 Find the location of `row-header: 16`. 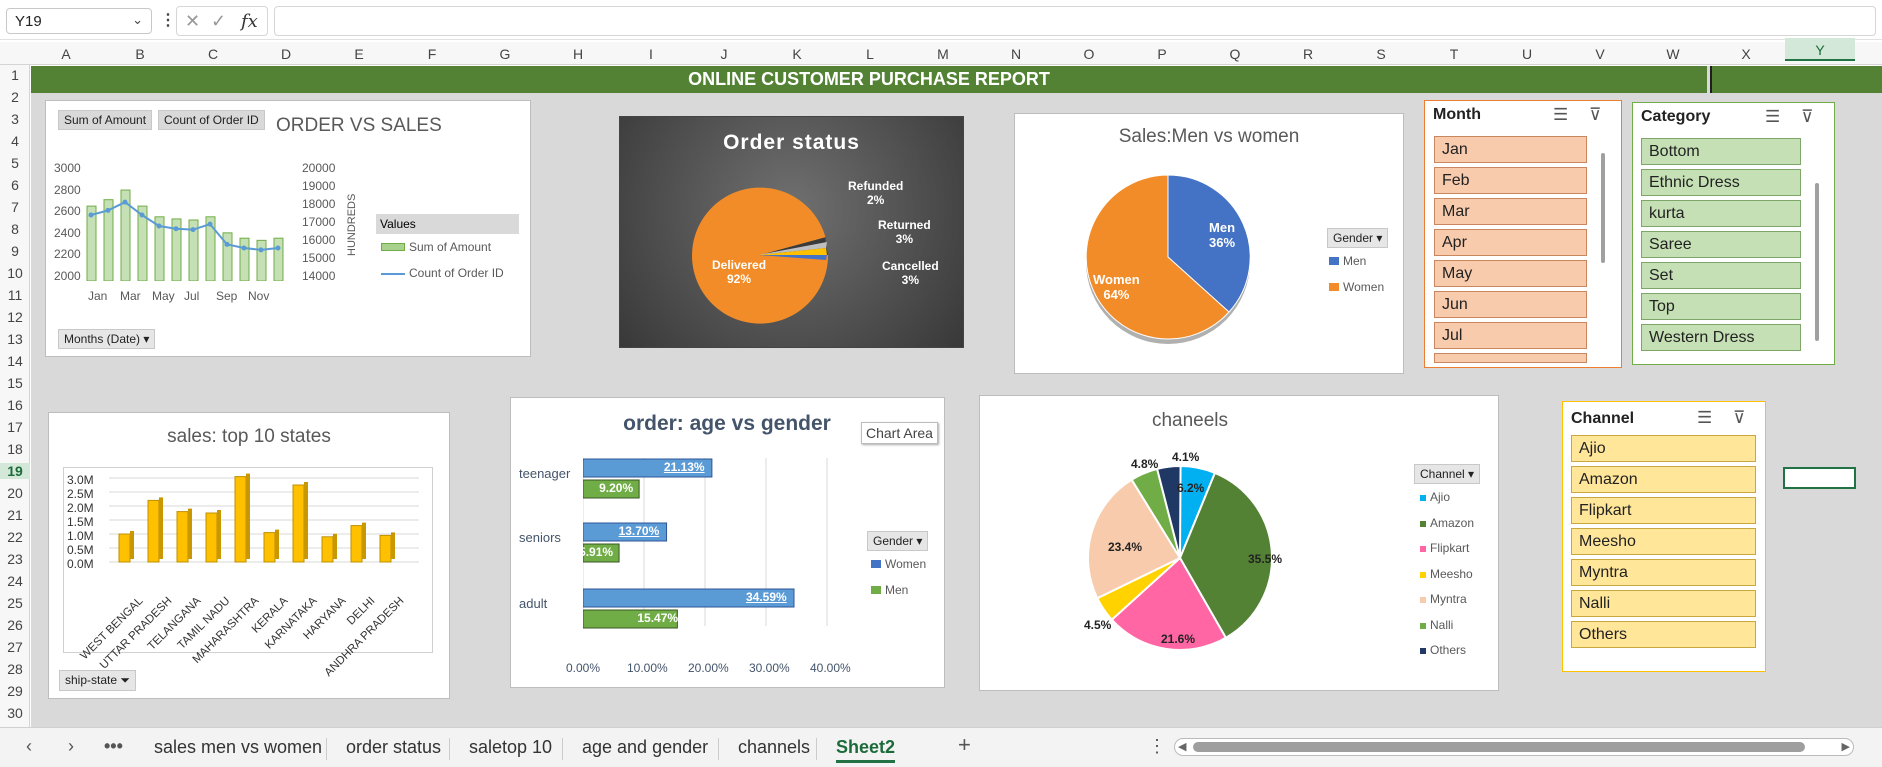

row-header: 16 is located at coordinates (15, 405).